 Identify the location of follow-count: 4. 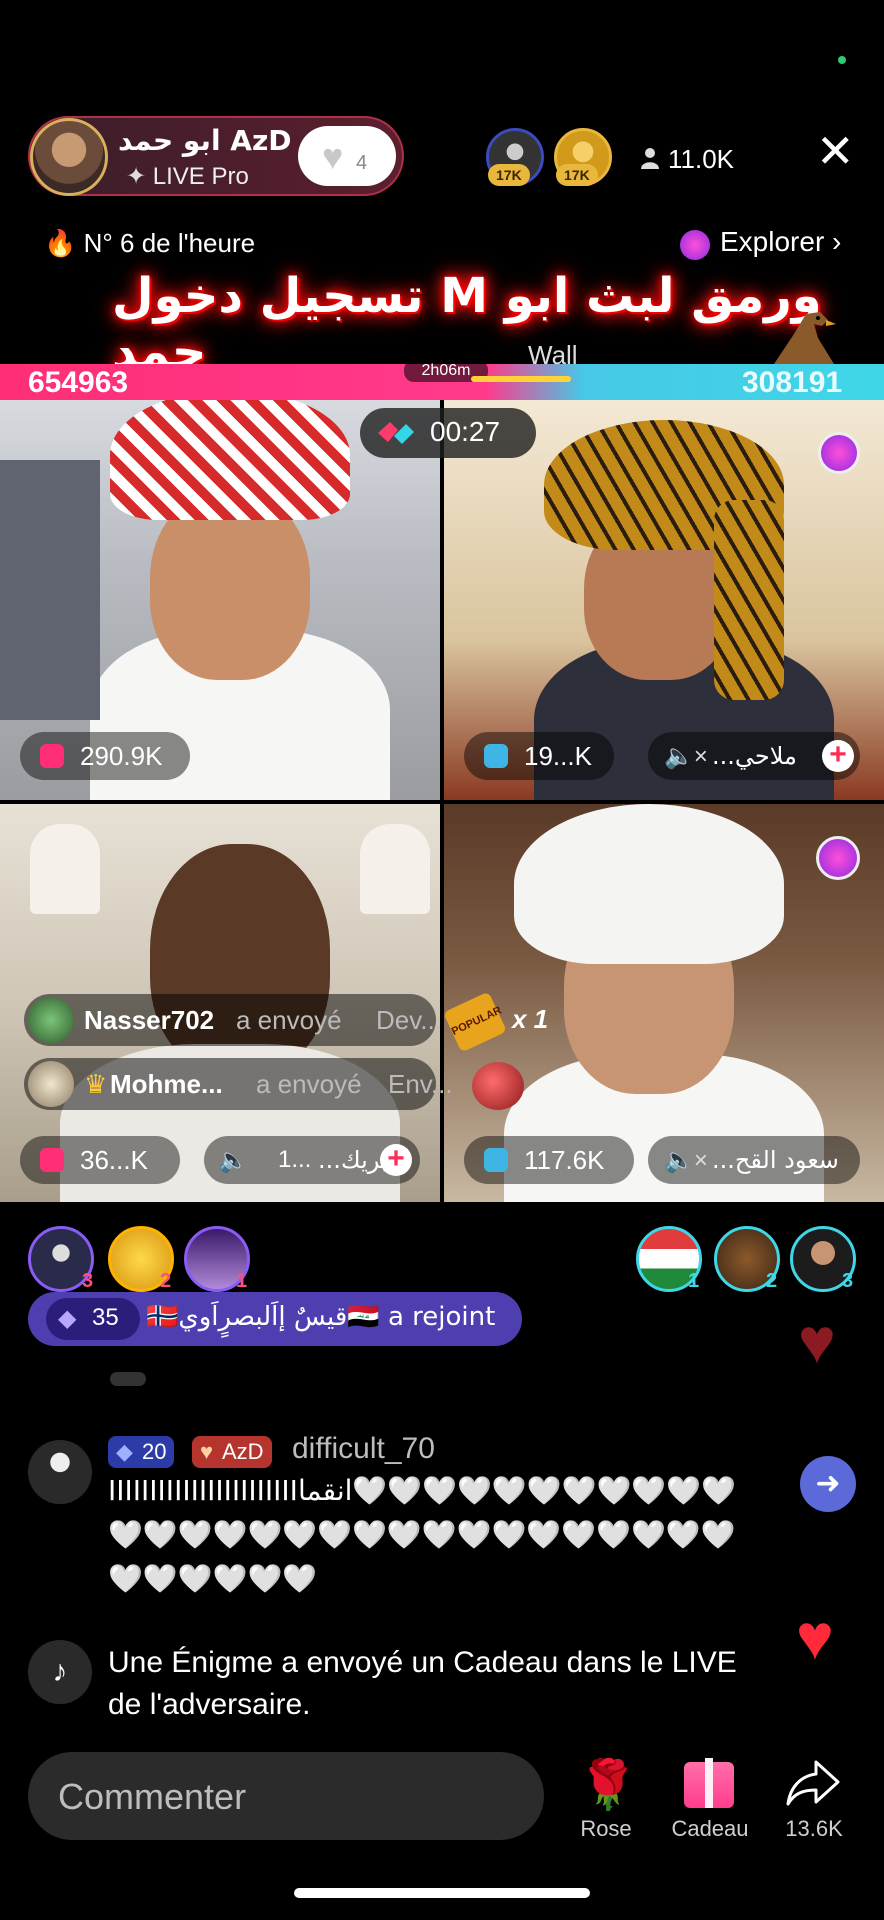
(362, 163).